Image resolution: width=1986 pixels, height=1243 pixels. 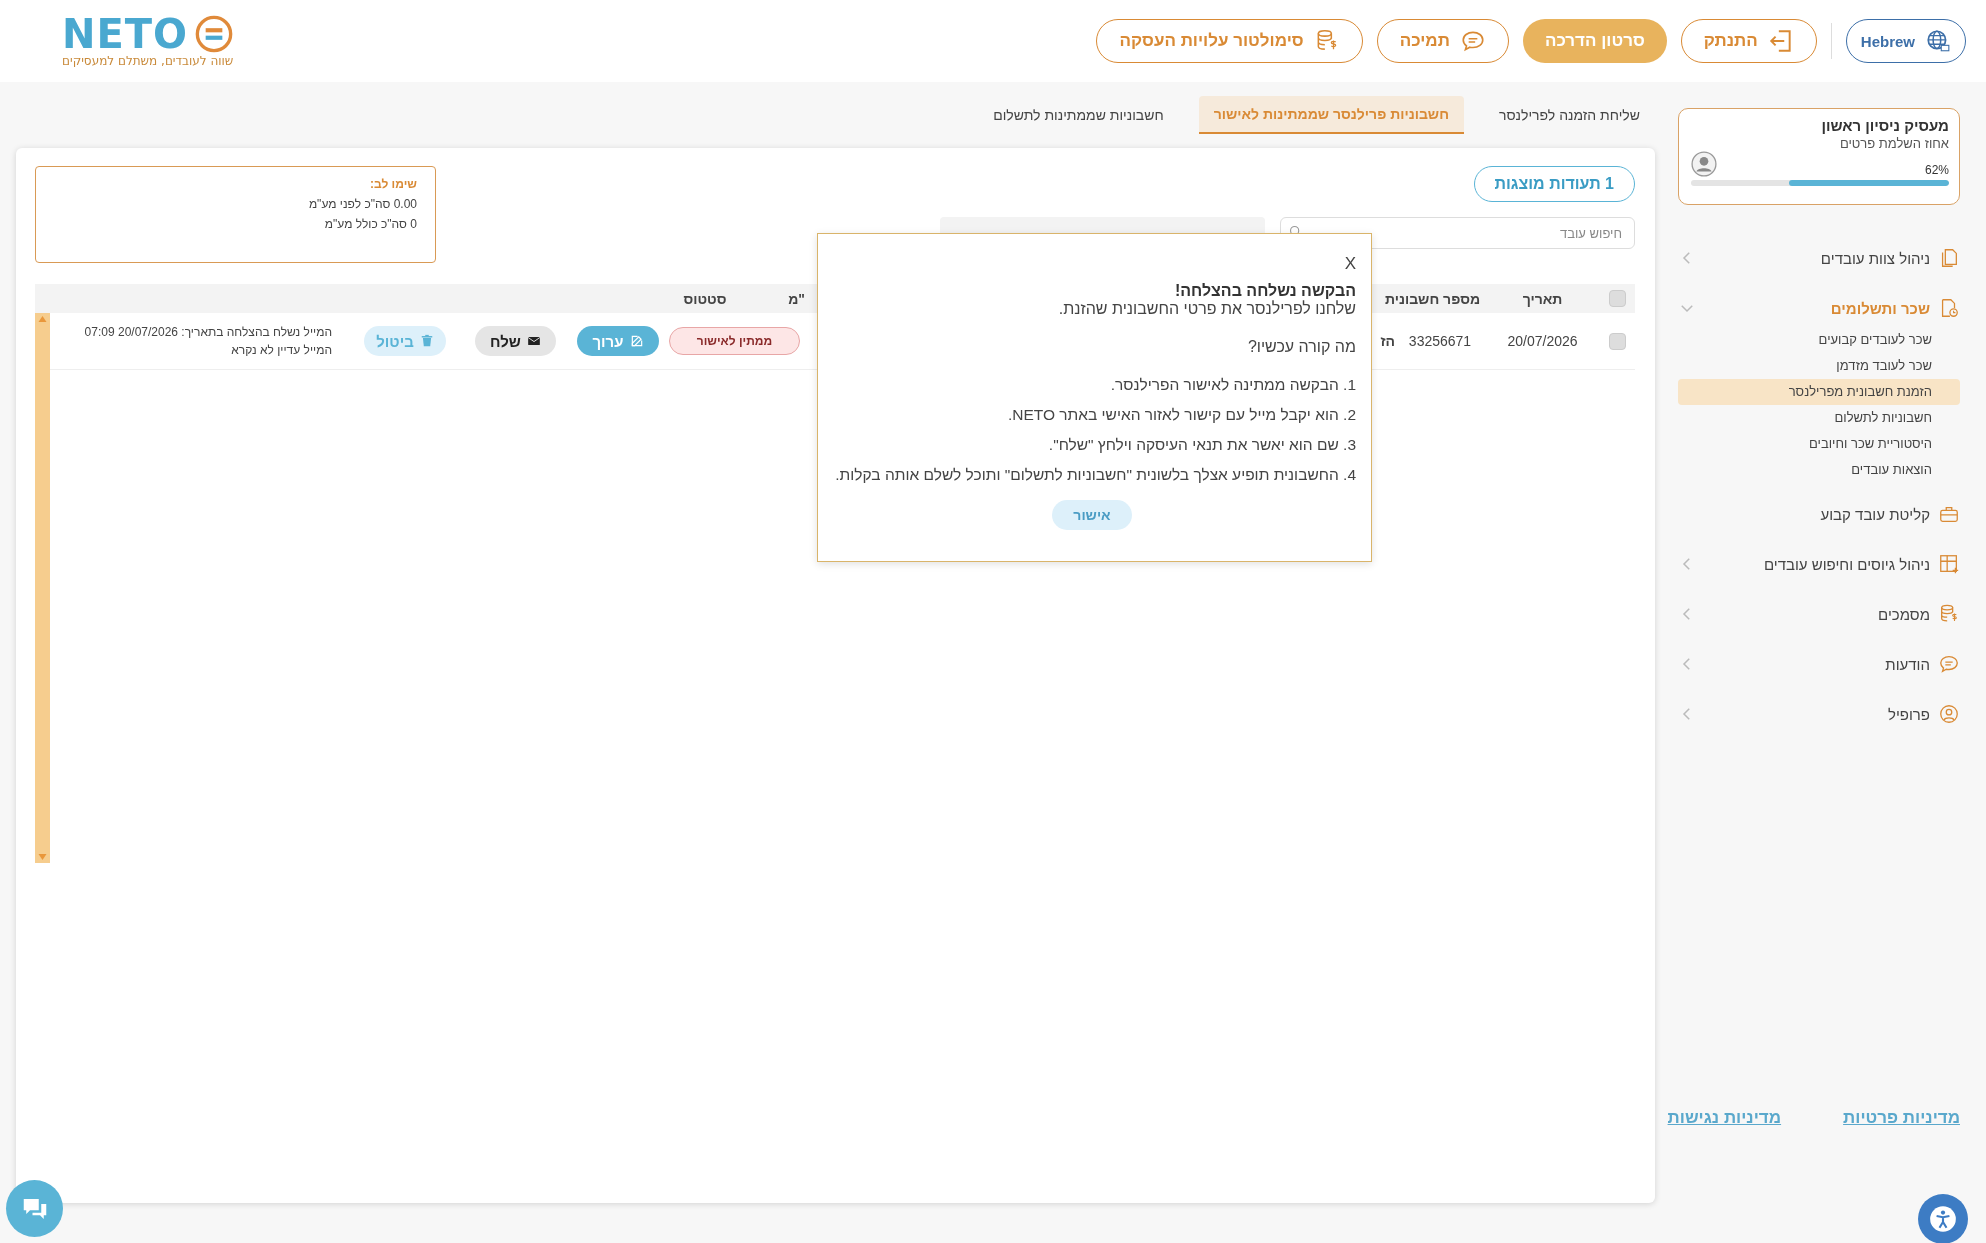 What do you see at coordinates (1949, 564) in the screenshot?
I see `table-plus-icon` at bounding box center [1949, 564].